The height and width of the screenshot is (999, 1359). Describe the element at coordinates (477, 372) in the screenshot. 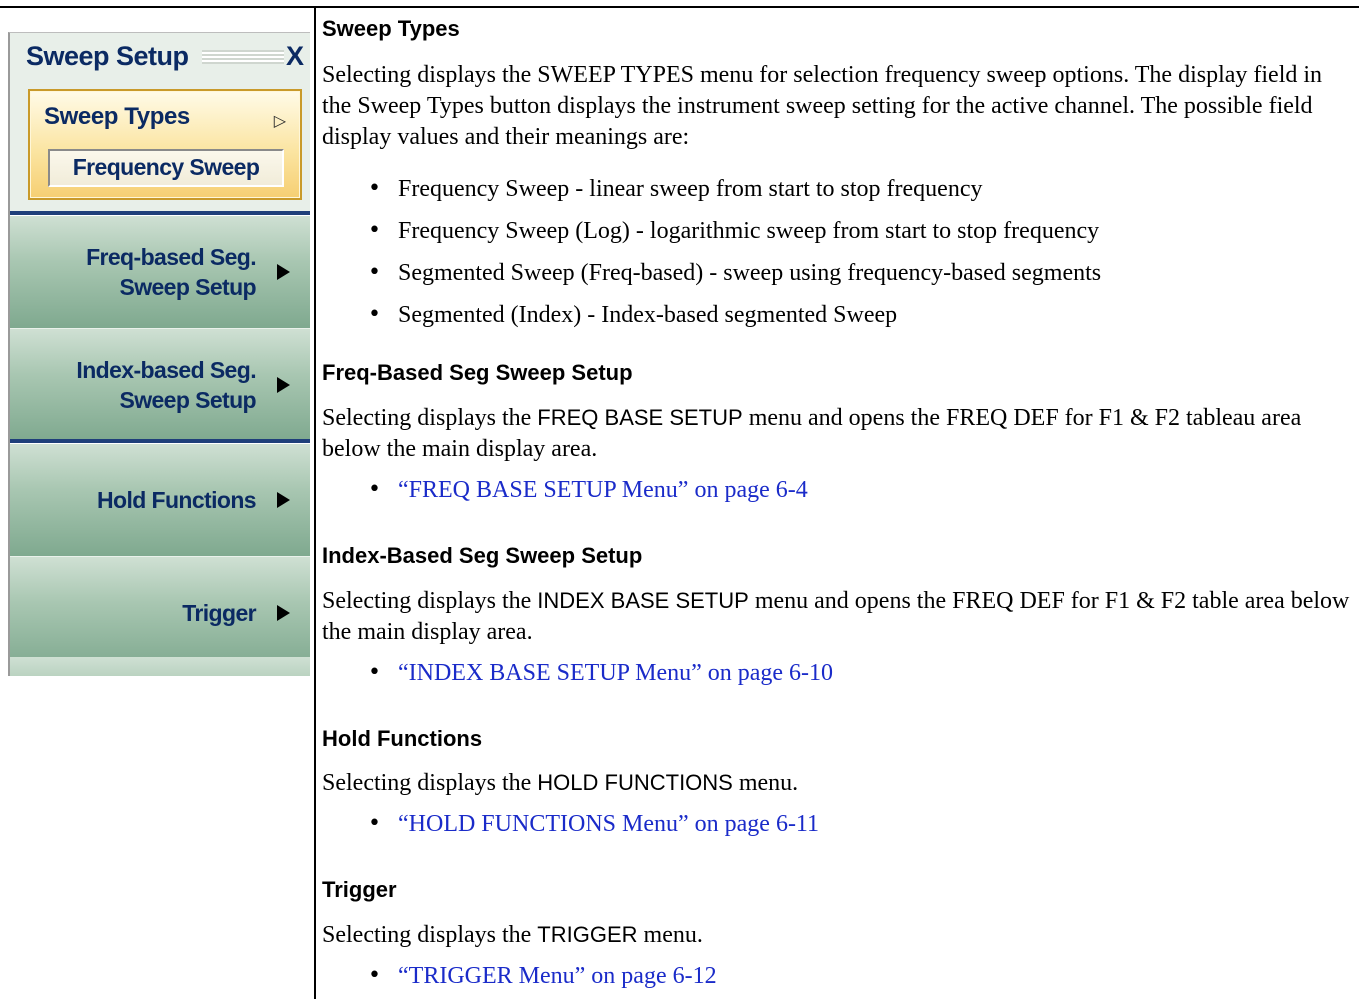

I see `section-heading-freq-based-seg: Freq-Based Seg Sweep Setup` at that location.